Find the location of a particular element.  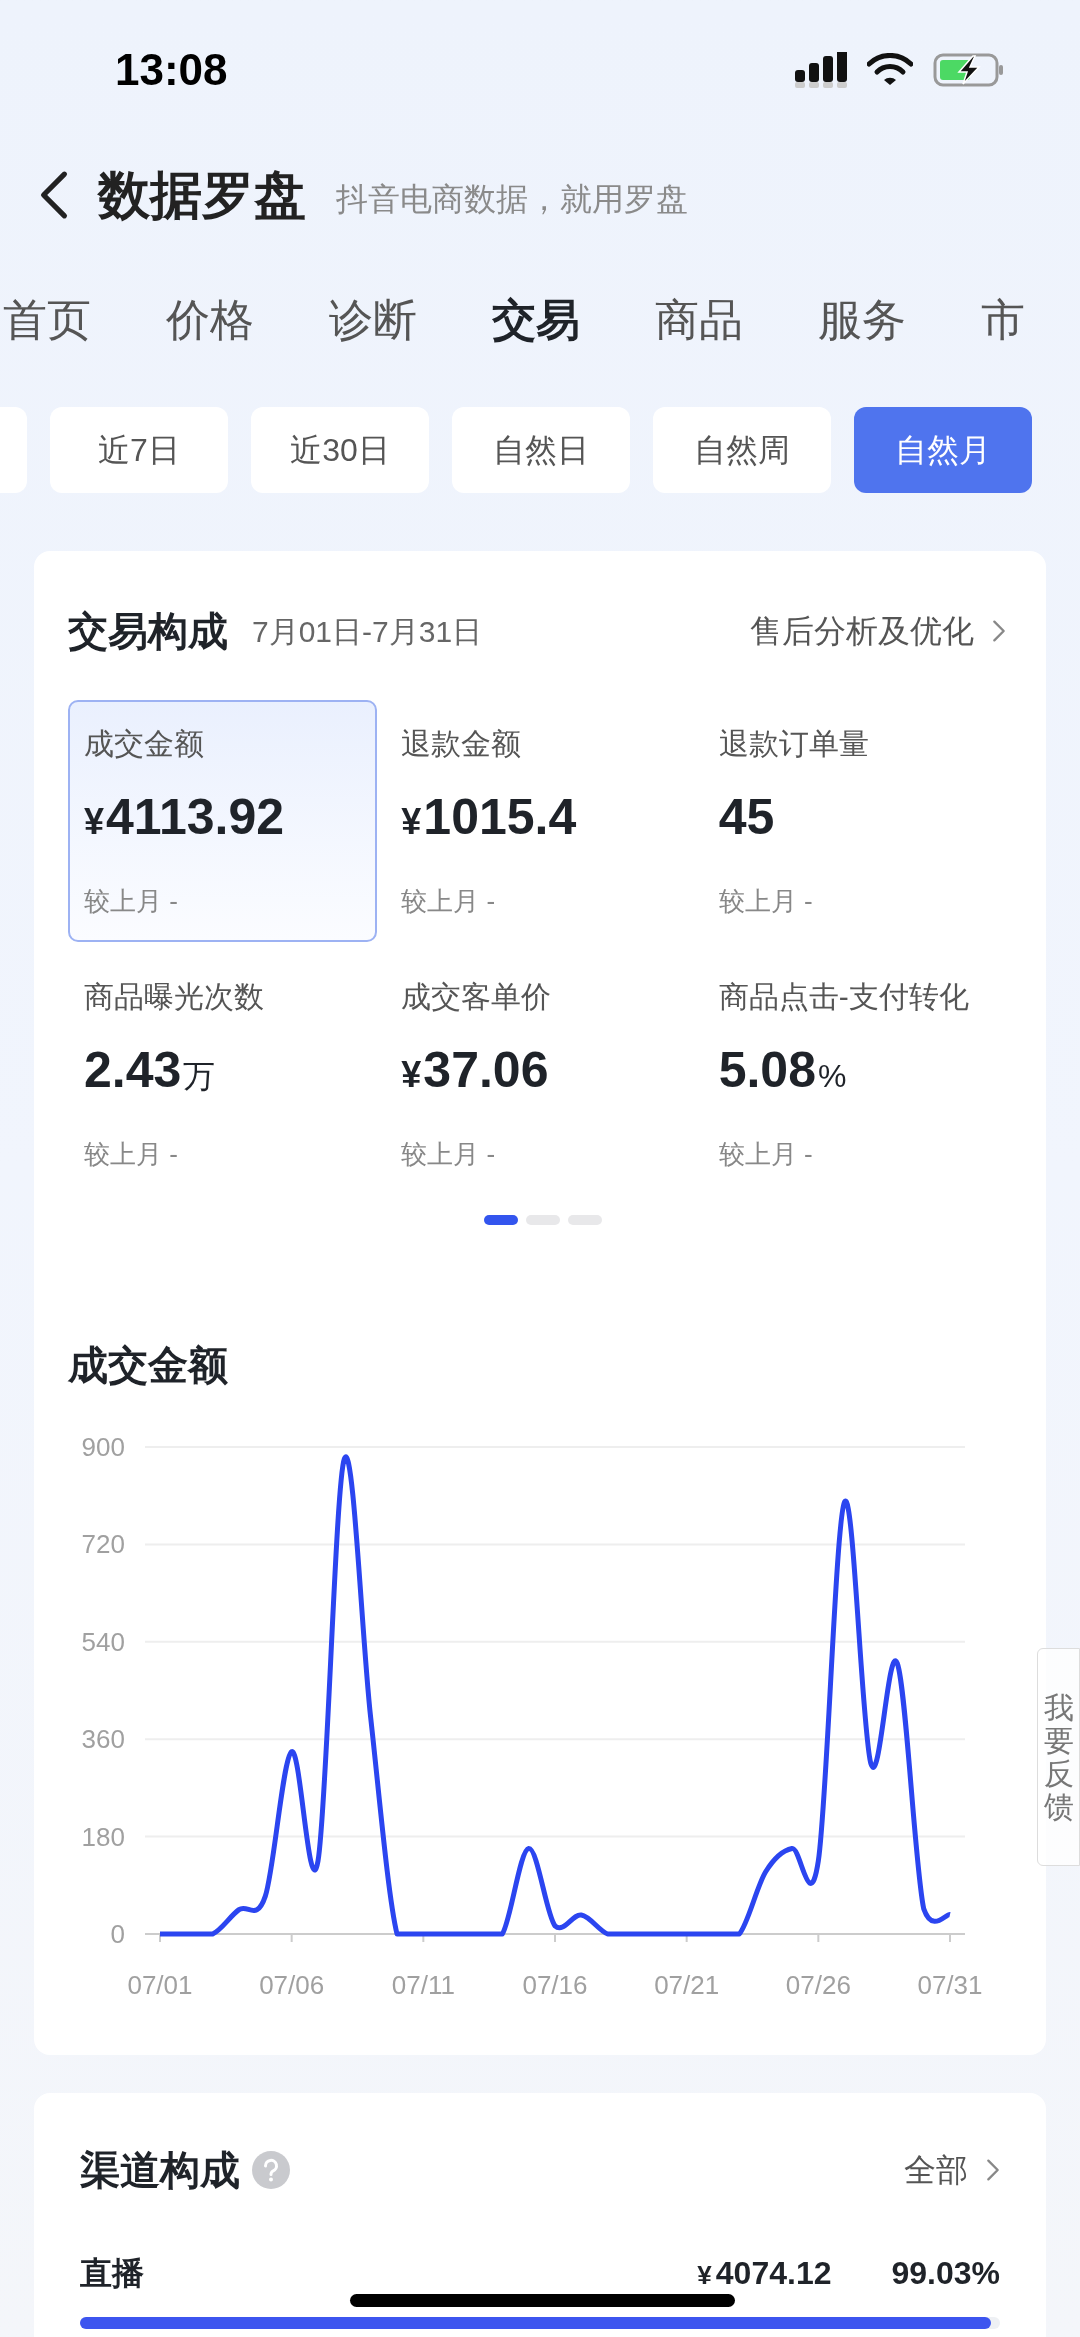

y-axis-label: 0 is located at coordinates (117, 1934).